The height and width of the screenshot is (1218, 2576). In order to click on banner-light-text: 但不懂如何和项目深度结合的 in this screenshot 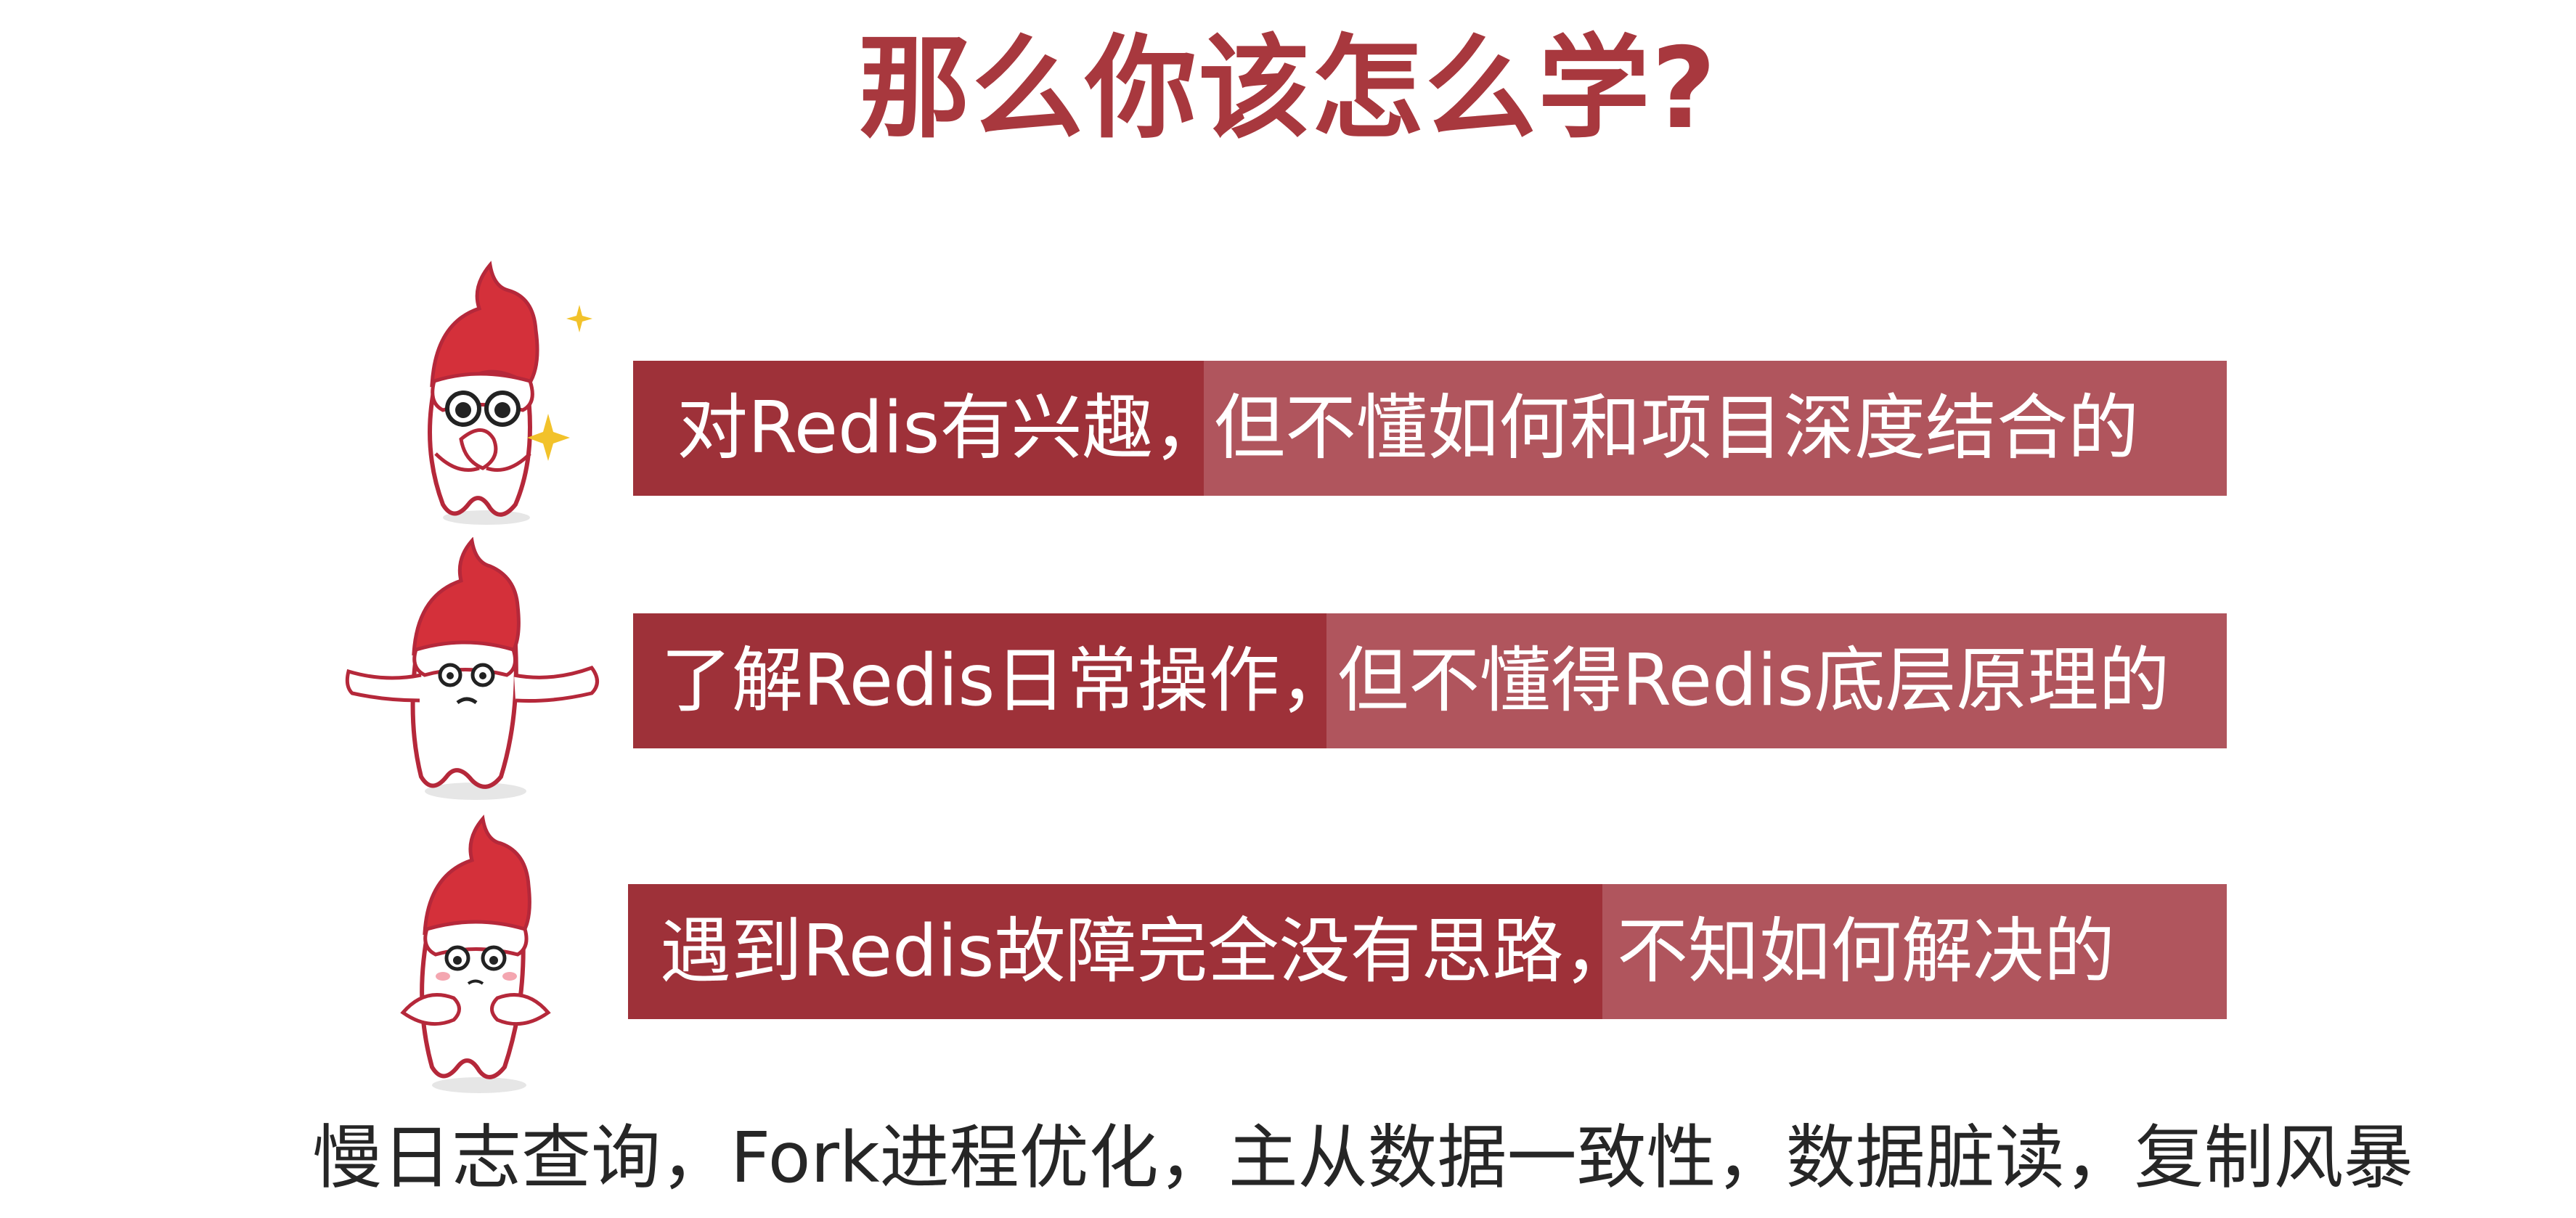, I will do `click(1677, 428)`.